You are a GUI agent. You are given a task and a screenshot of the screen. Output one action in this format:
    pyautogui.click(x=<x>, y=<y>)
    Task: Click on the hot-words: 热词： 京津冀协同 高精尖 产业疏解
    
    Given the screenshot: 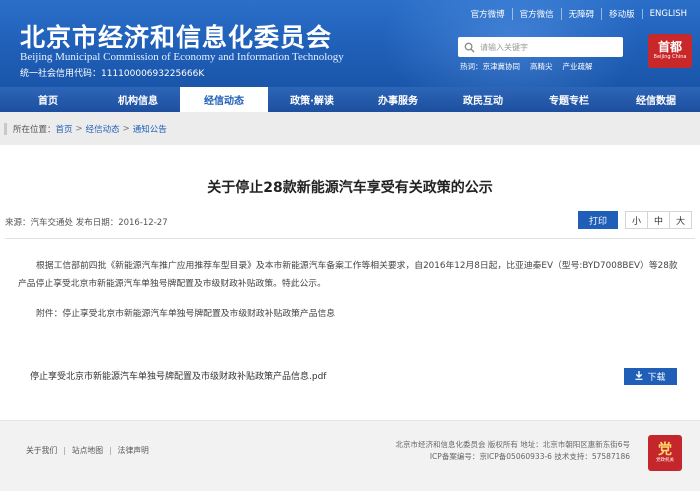 What is the action you would take?
    pyautogui.click(x=526, y=66)
    